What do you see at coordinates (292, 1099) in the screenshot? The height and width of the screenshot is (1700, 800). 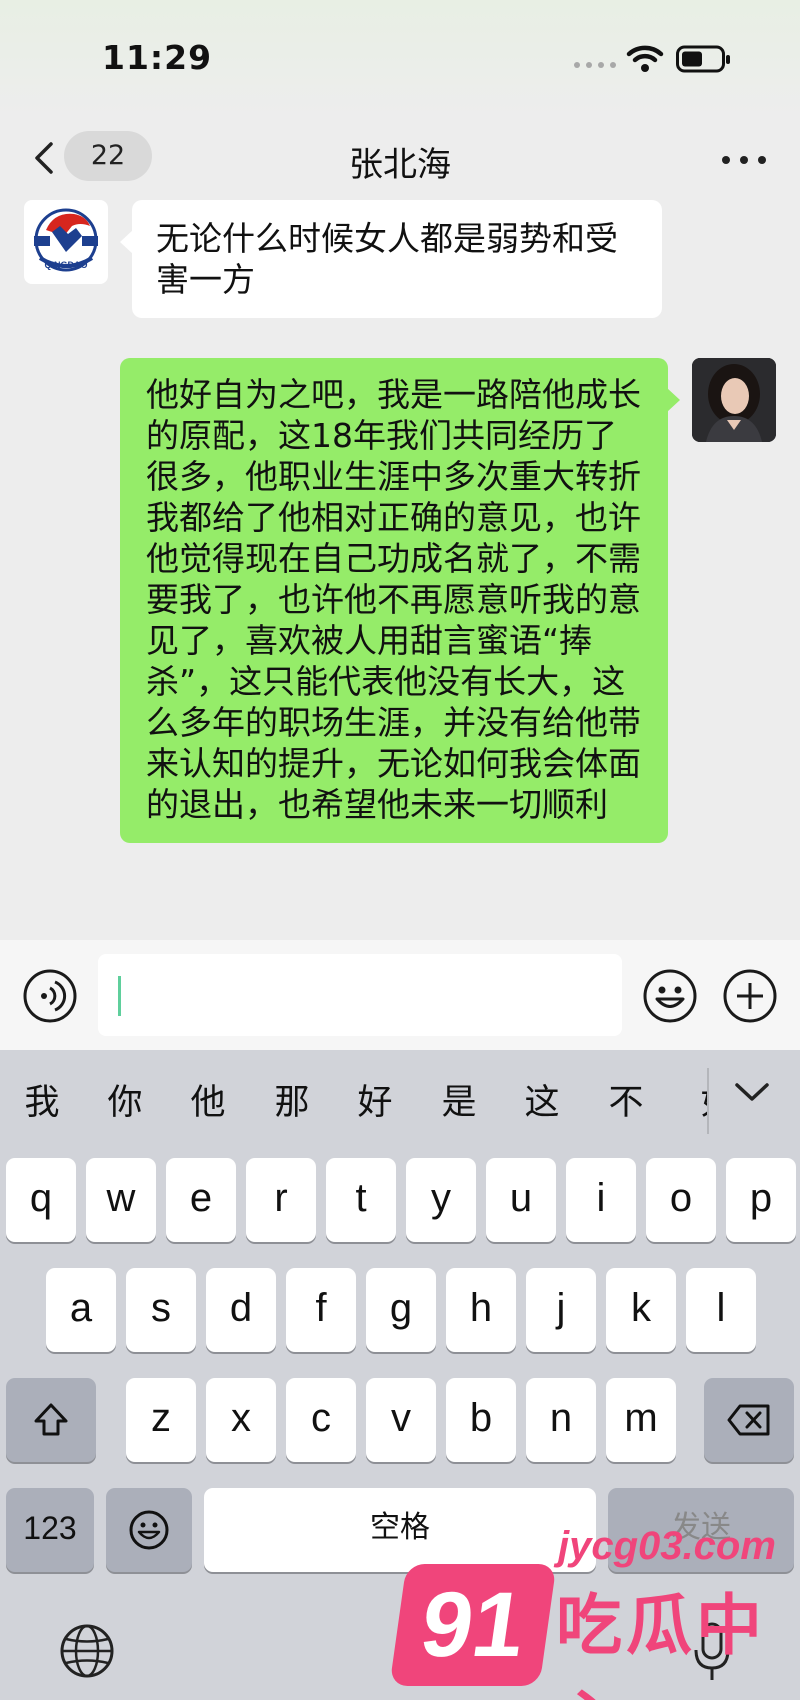 I see `candidate-word: 那` at bounding box center [292, 1099].